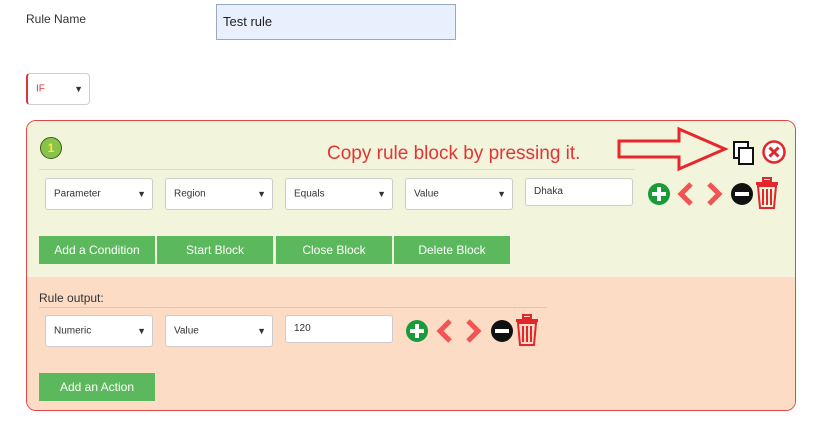 Image resolution: width=814 pixels, height=422 pixels. Describe the element at coordinates (51, 148) in the screenshot. I see `block-number-badge: 1` at that location.